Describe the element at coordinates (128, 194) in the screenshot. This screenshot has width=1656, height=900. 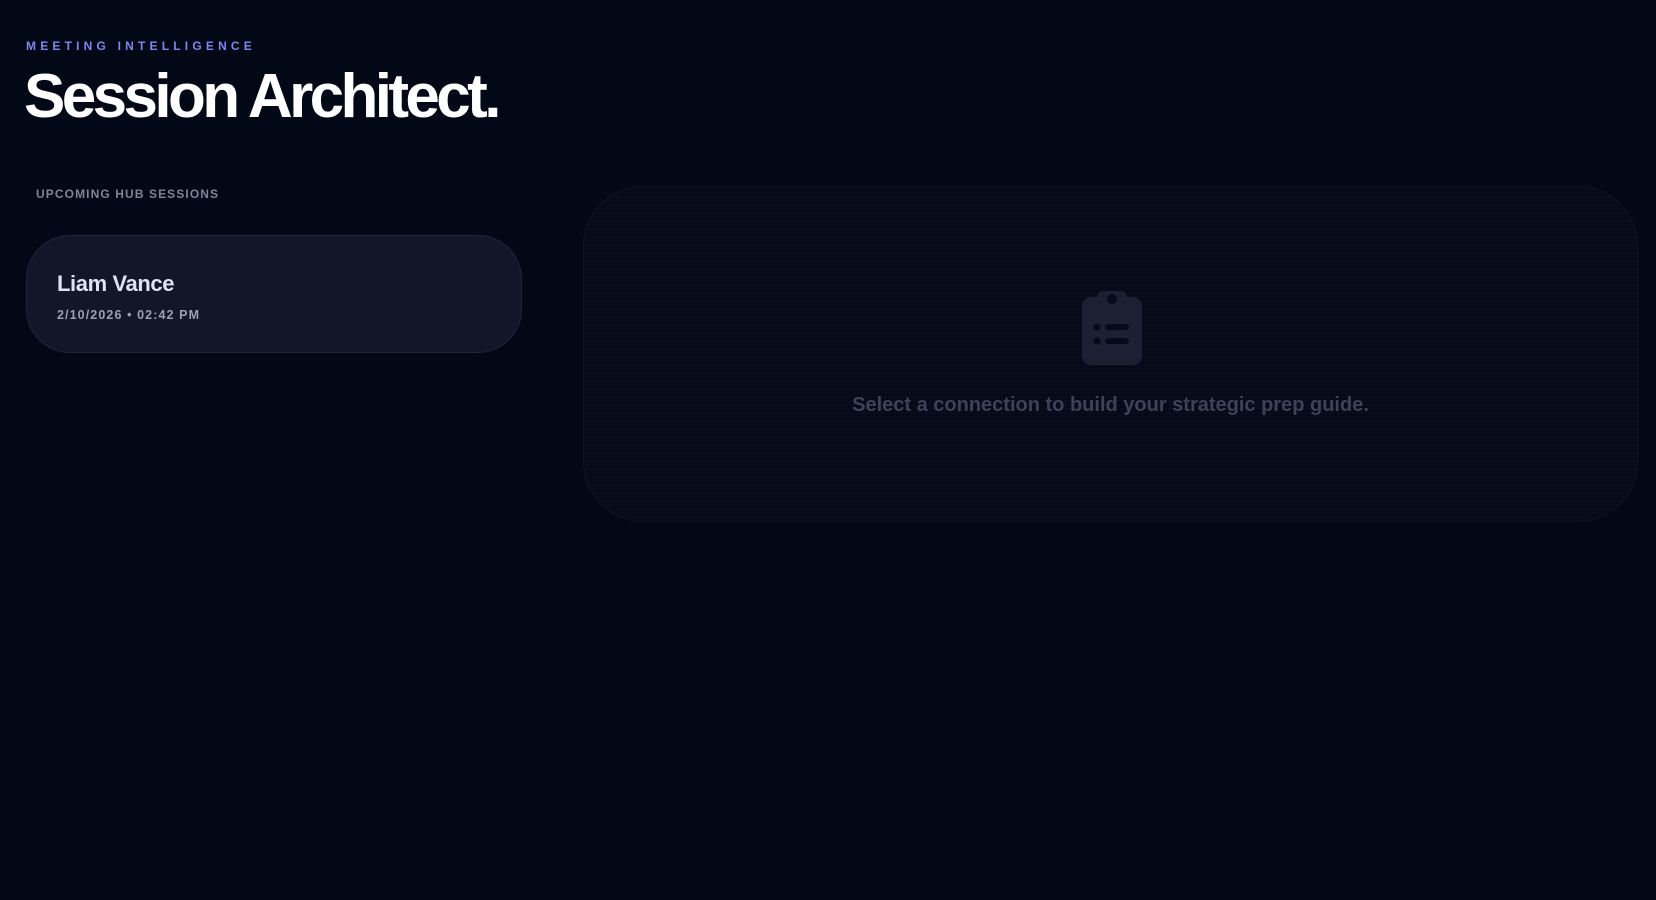
I see `sessions-section-label: UPCOMING HUB SESSIONS` at that location.